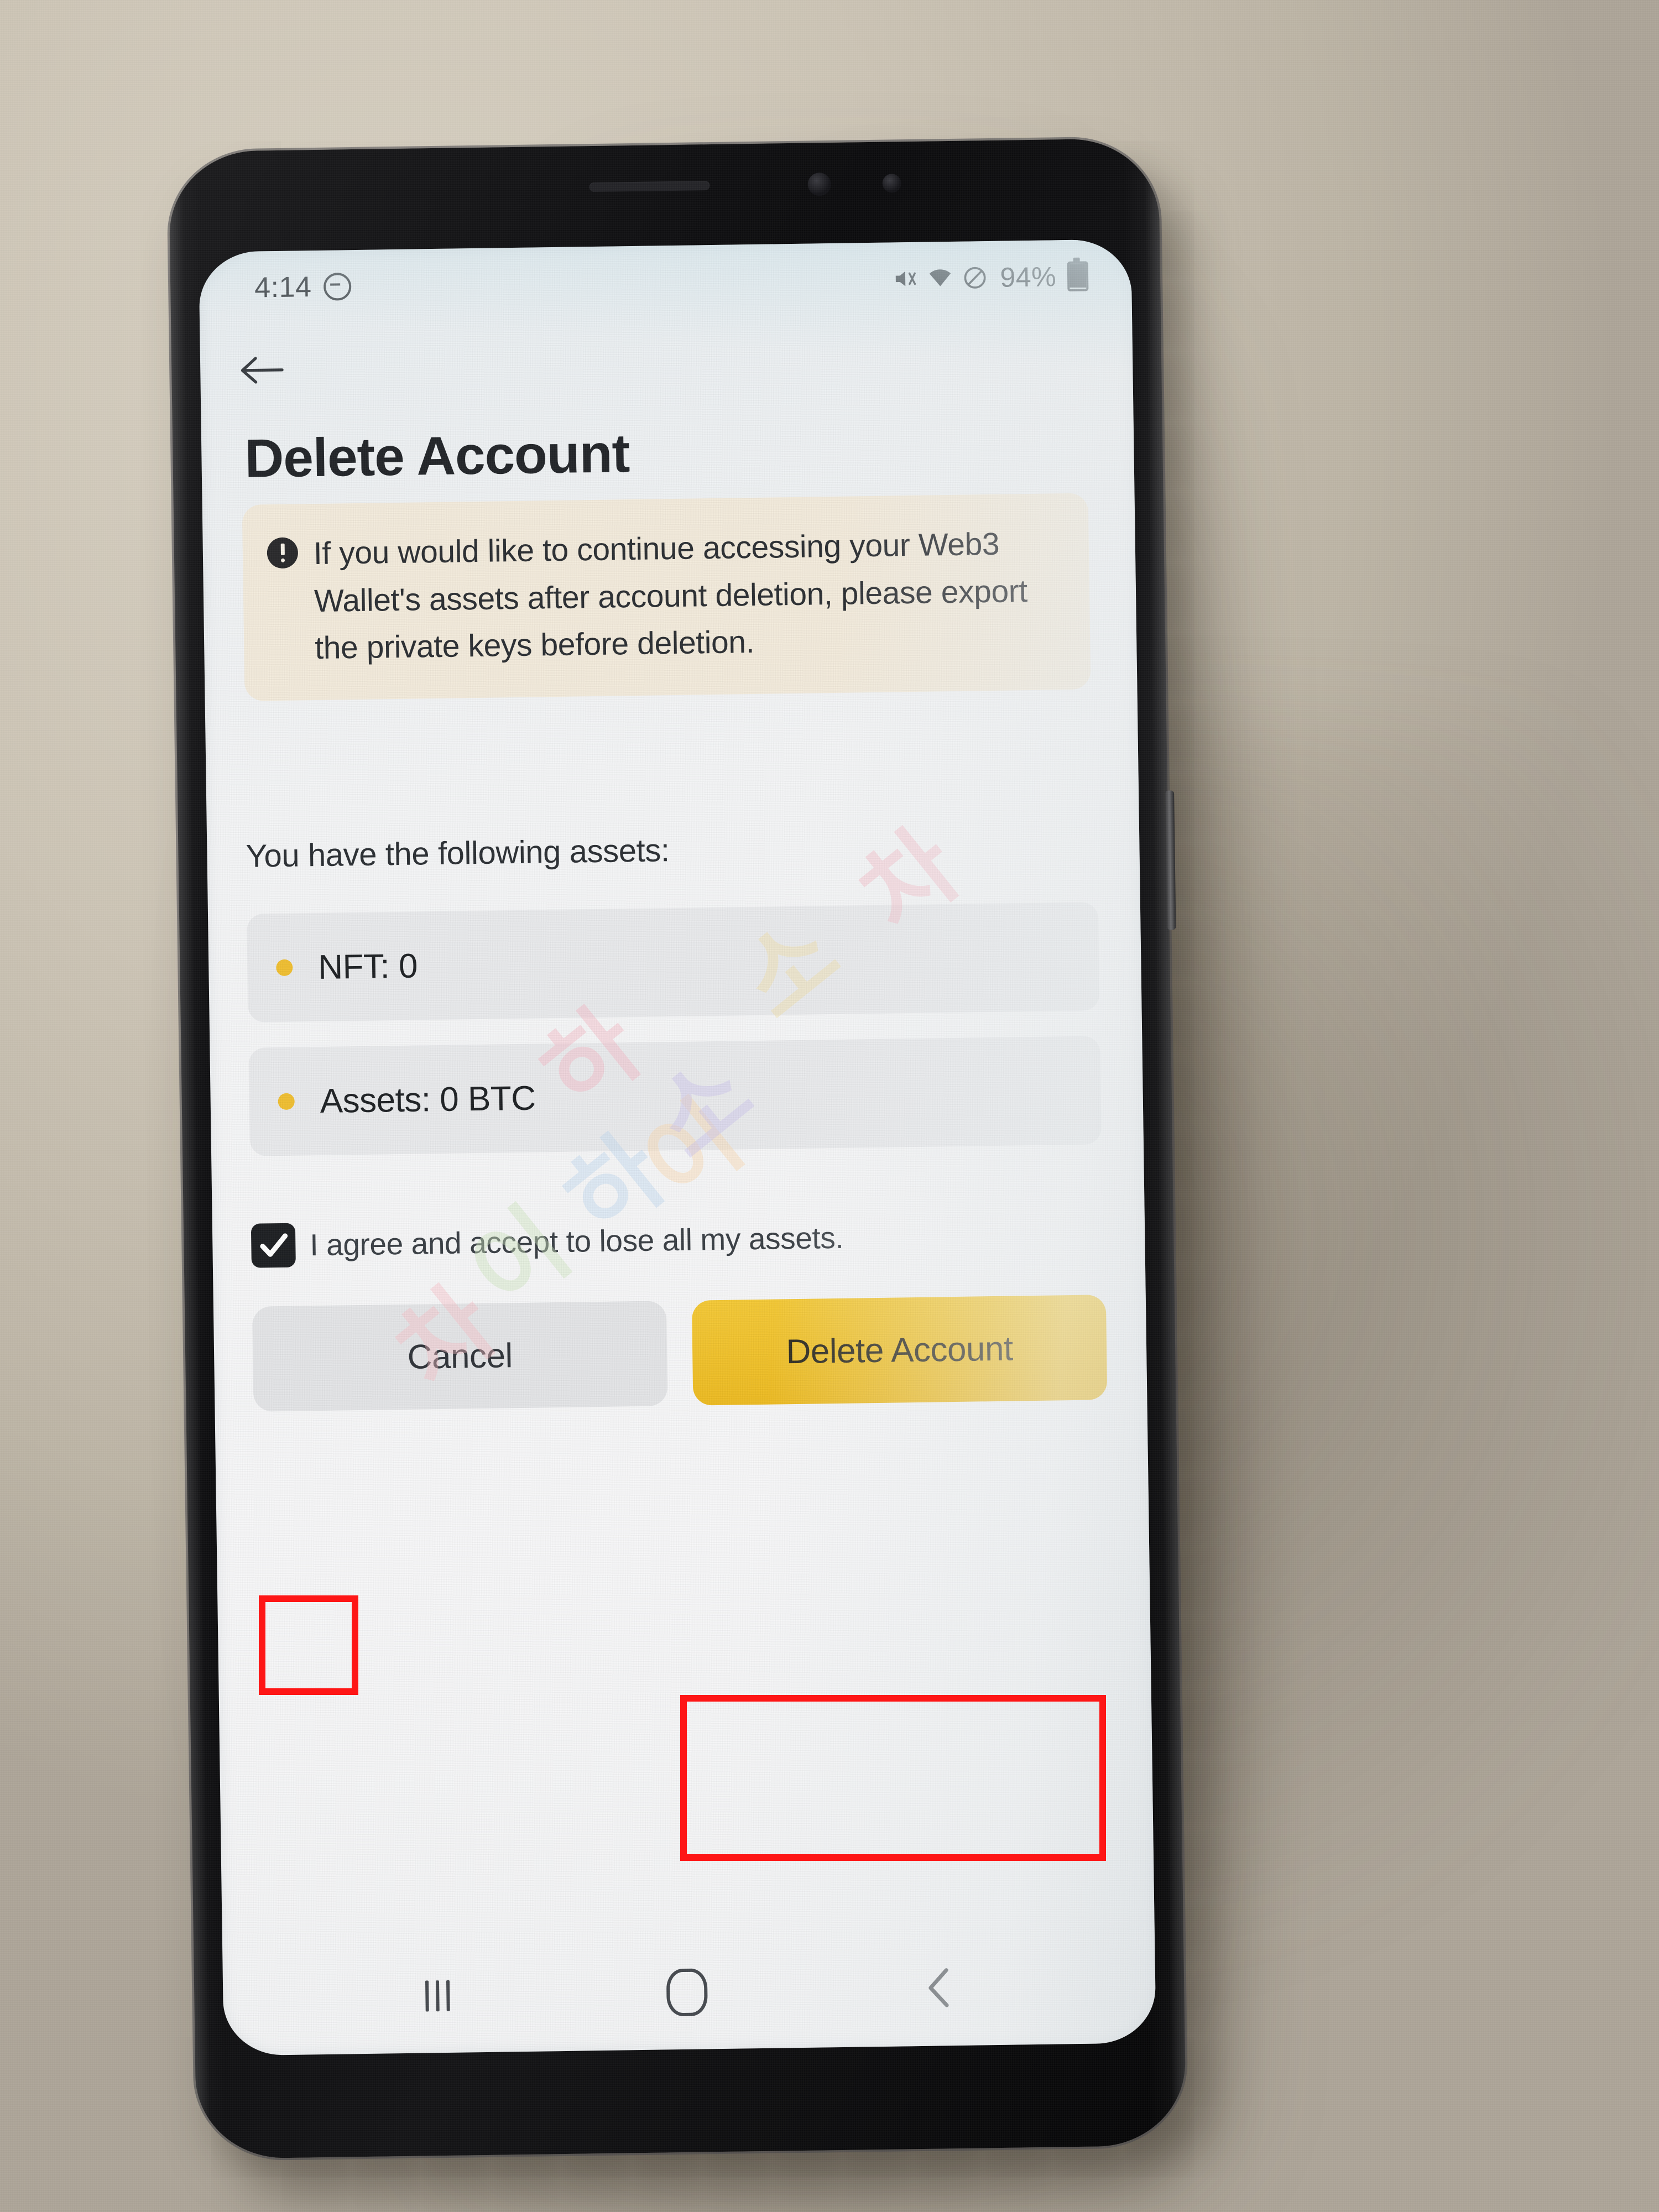 This screenshot has height=2212, width=1659. I want to click on back-nav-button, so click(939, 1989).